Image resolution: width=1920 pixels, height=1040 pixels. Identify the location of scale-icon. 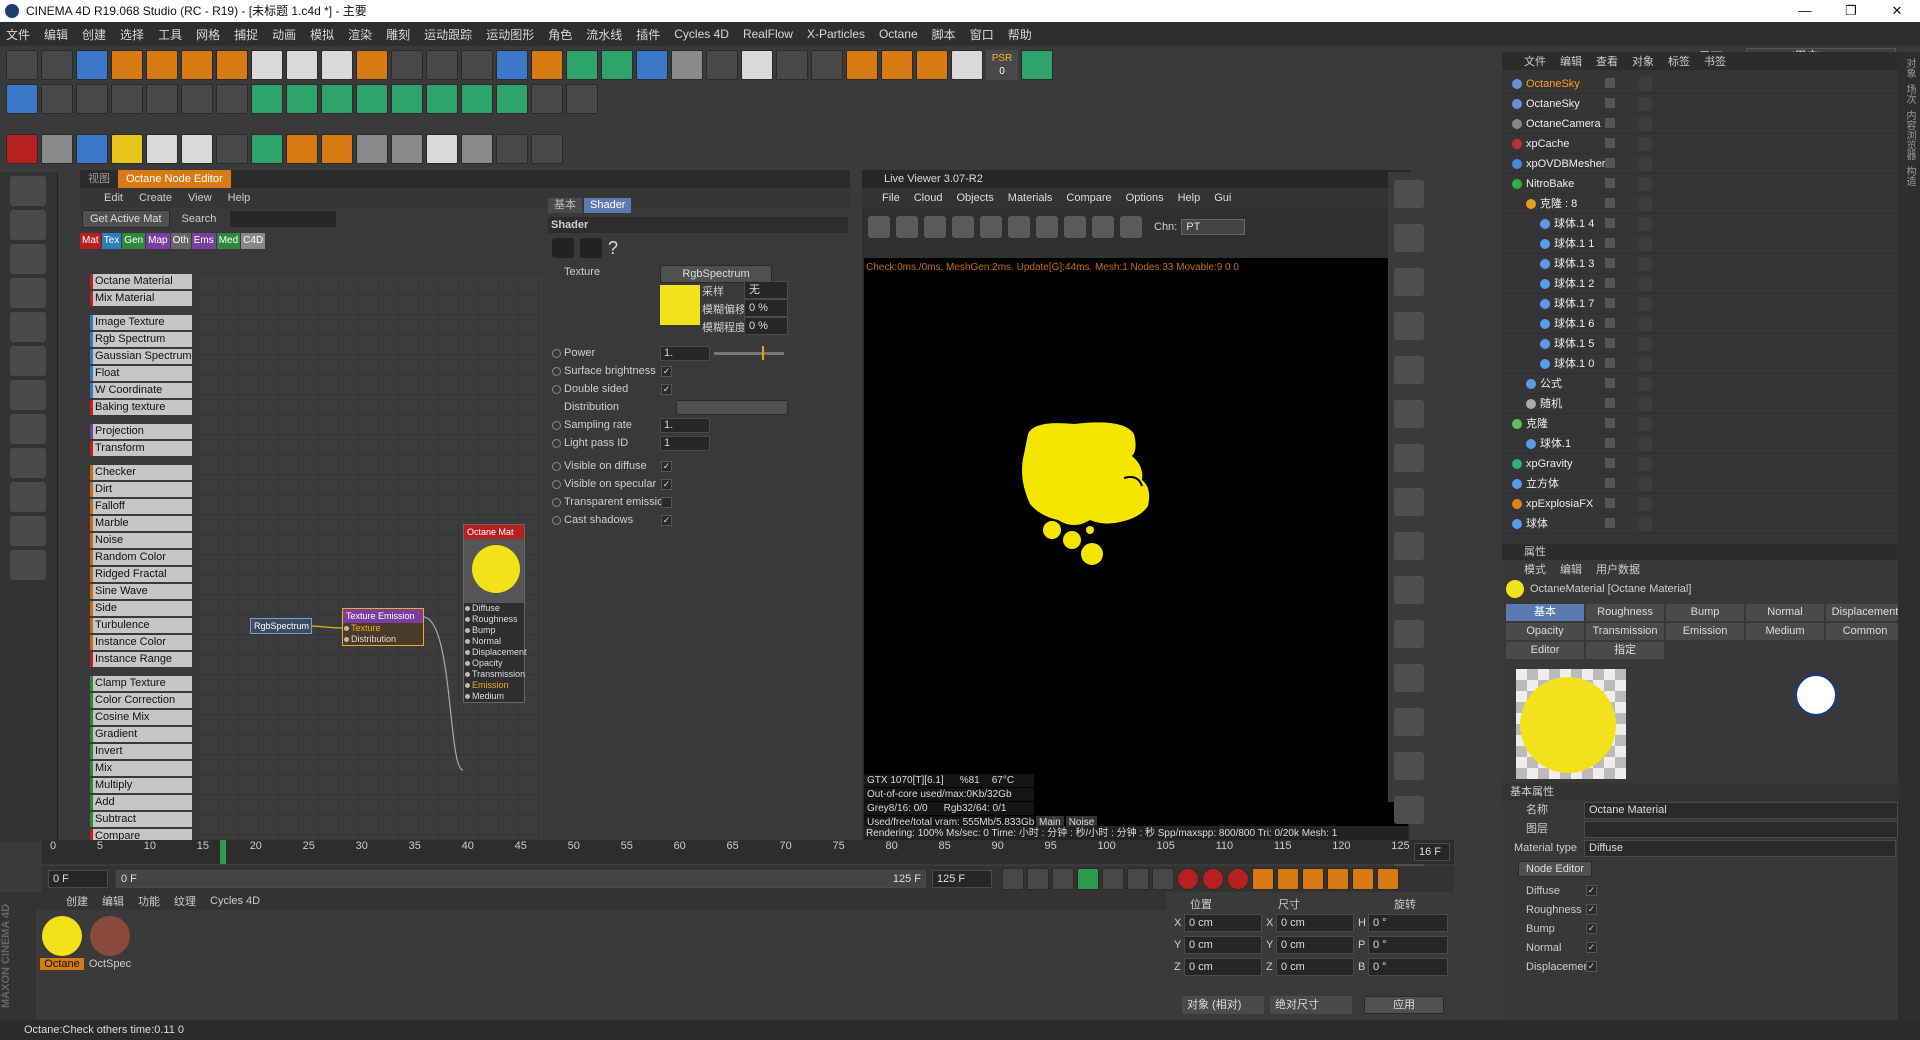
(162, 65).